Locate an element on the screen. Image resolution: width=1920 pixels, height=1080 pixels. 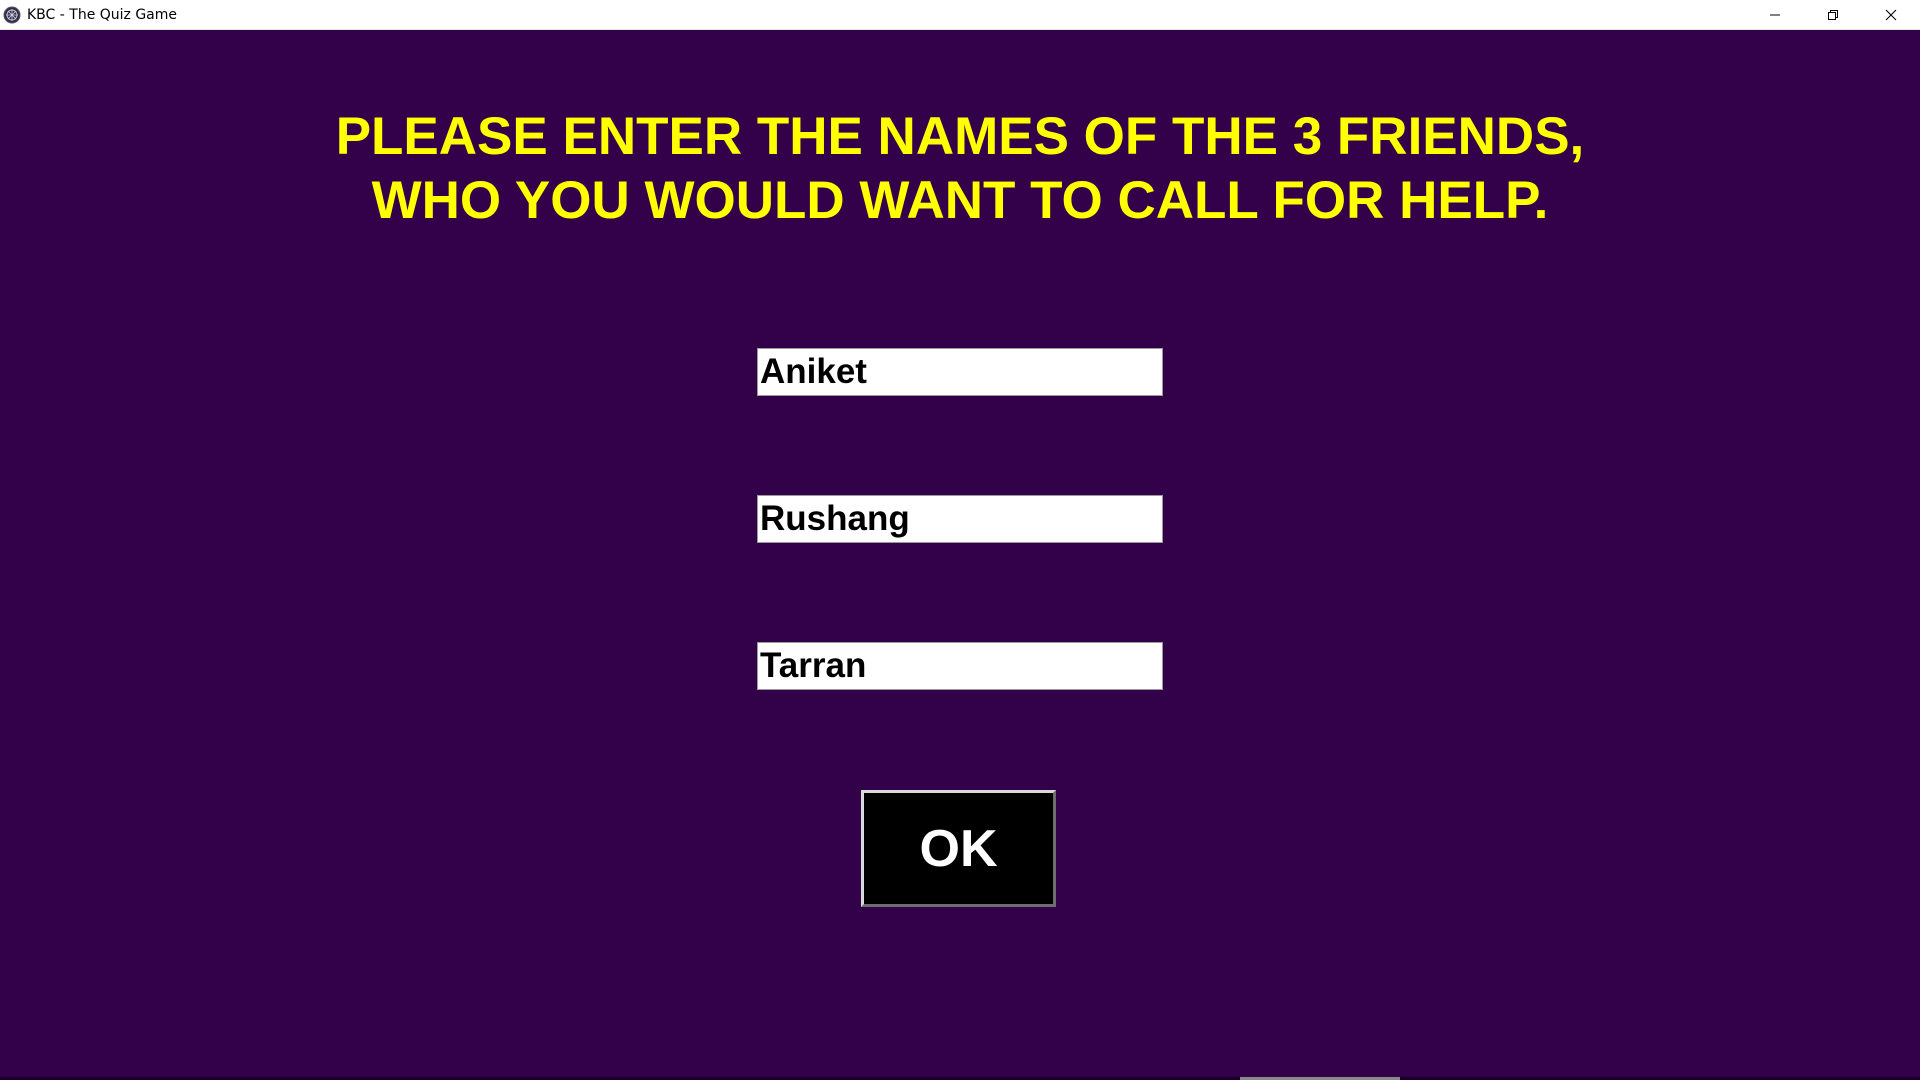
restore-button is located at coordinates (1833, 14).